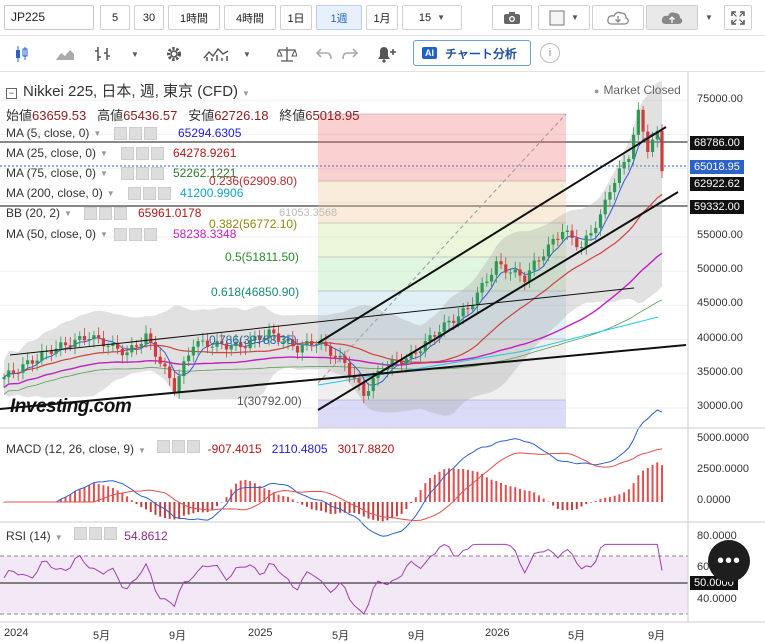 The width and height of the screenshot is (765, 643). I want to click on camera-icon, so click(512, 17).